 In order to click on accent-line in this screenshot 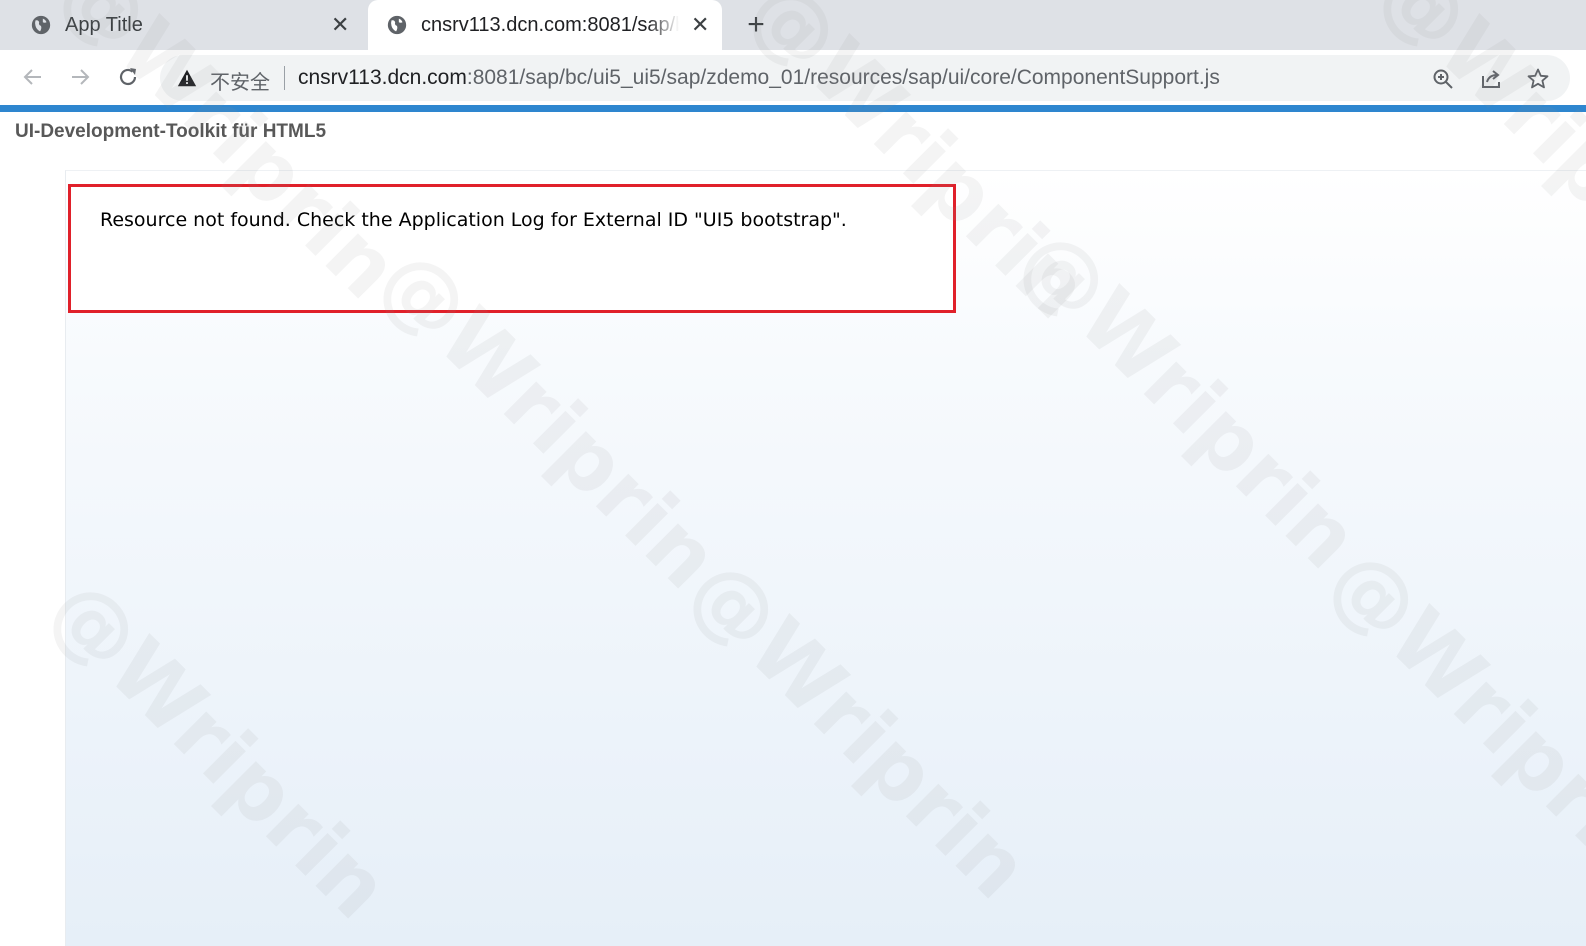, I will do `click(793, 108)`.